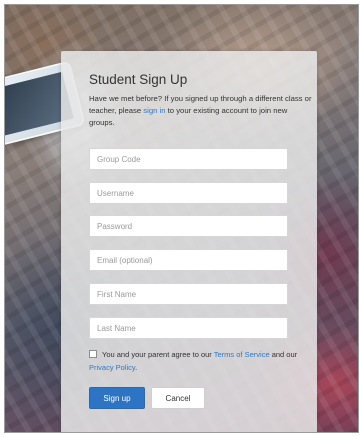 Image resolution: width=362 pixels, height=437 pixels. What do you see at coordinates (188, 294) in the screenshot?
I see `first-name-input` at bounding box center [188, 294].